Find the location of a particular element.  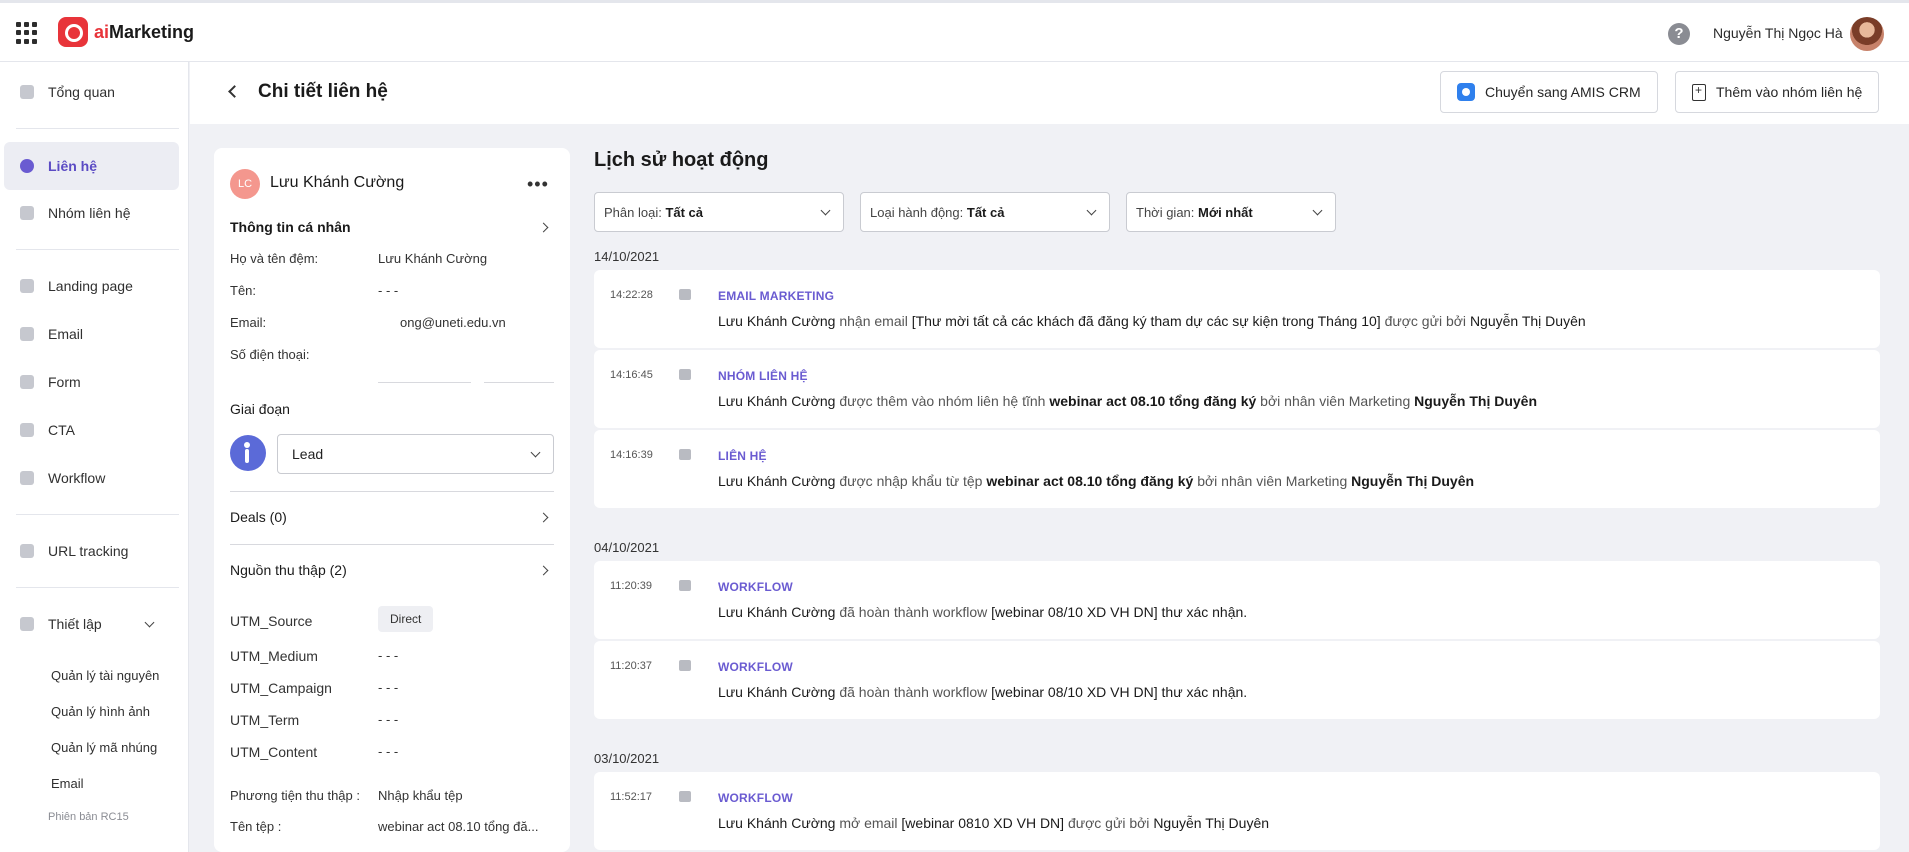

user-avatar is located at coordinates (1867, 34).